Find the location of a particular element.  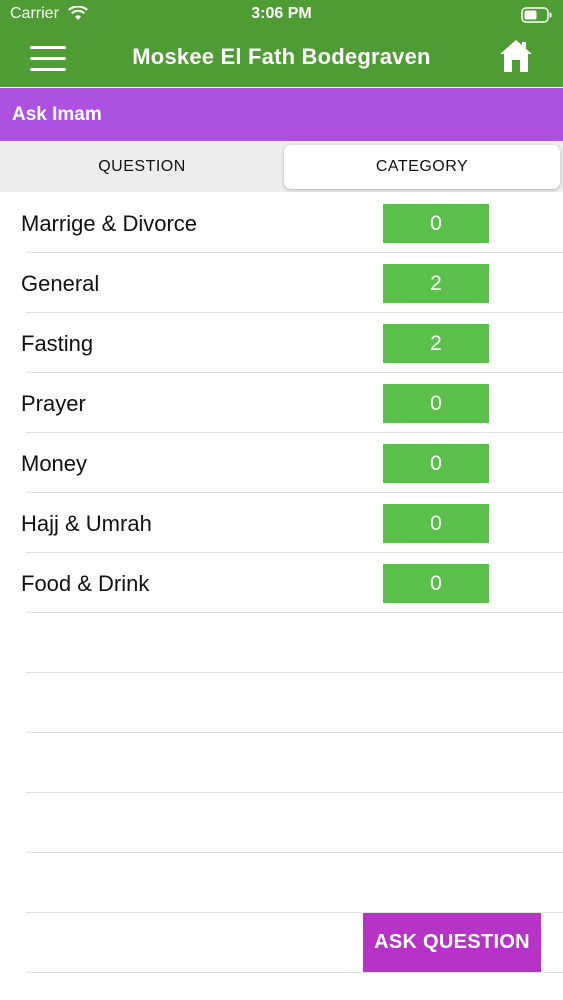

category-name: Fasting is located at coordinates (57, 343).